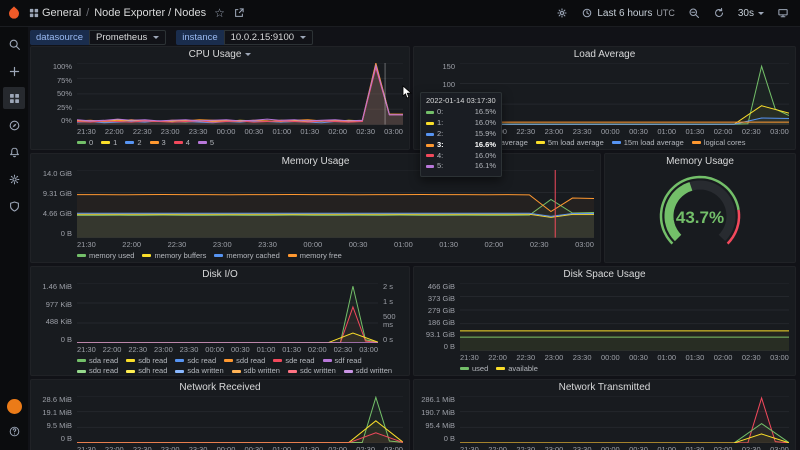 Image resolution: width=800 pixels, height=450 pixels. What do you see at coordinates (61, 13) in the screenshot?
I see `breadcrumb-folder: General` at bounding box center [61, 13].